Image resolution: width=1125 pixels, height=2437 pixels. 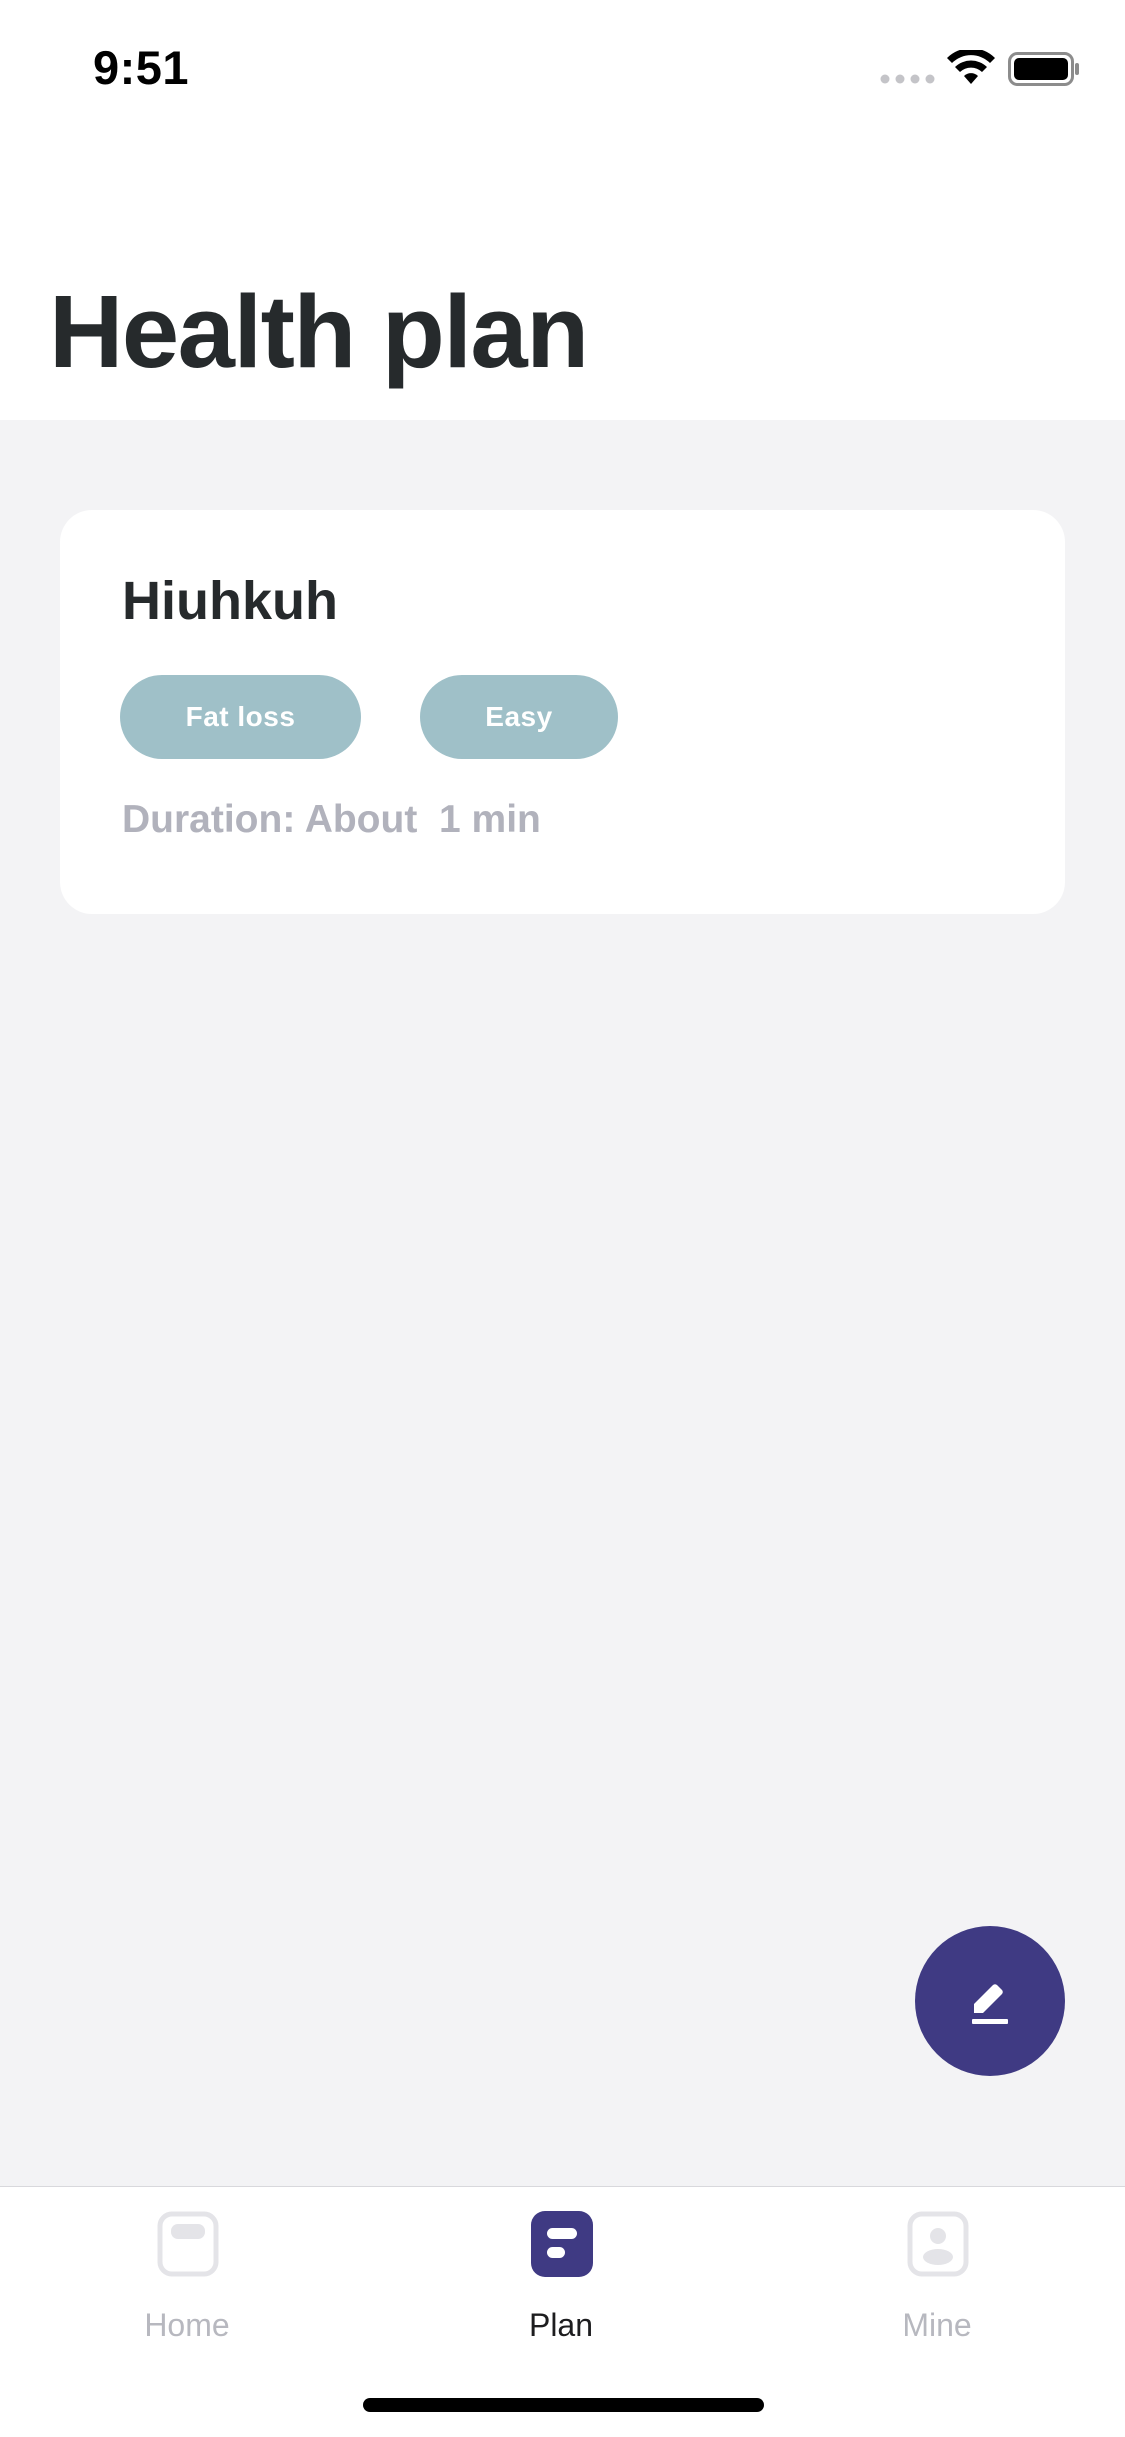 What do you see at coordinates (562, 2244) in the screenshot?
I see `plan-icon` at bounding box center [562, 2244].